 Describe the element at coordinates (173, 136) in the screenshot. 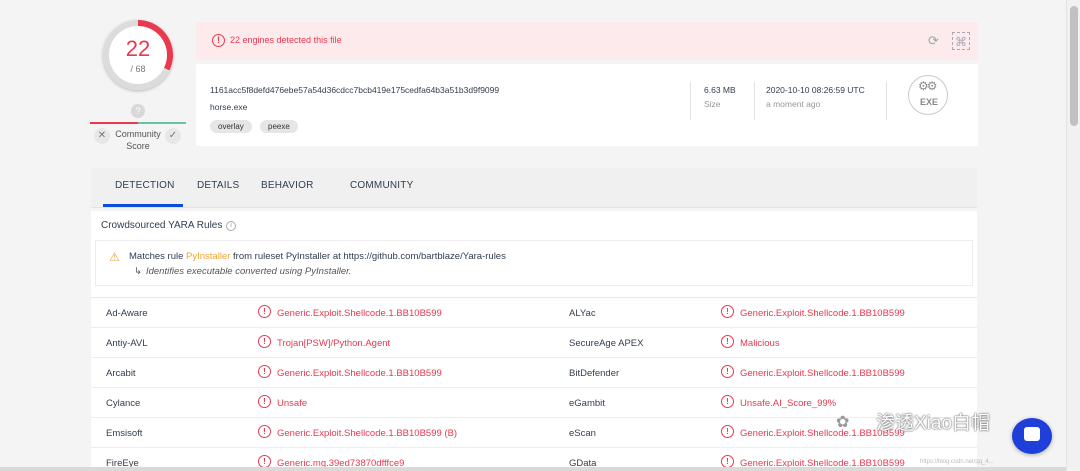

I see `vote-harmless-icon: ✓` at that location.